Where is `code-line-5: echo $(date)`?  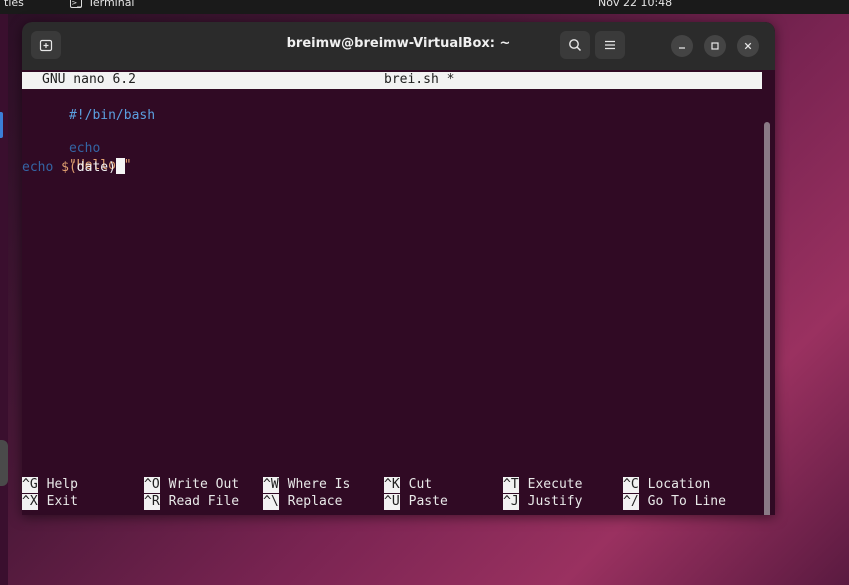
code-line-5: echo $(date) is located at coordinates (73, 167).